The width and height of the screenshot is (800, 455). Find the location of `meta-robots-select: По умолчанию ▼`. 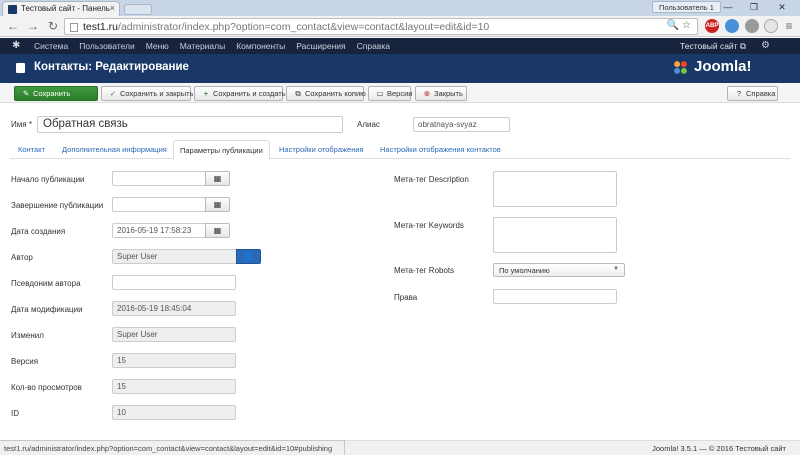

meta-robots-select: По умолчанию ▼ is located at coordinates (559, 270).